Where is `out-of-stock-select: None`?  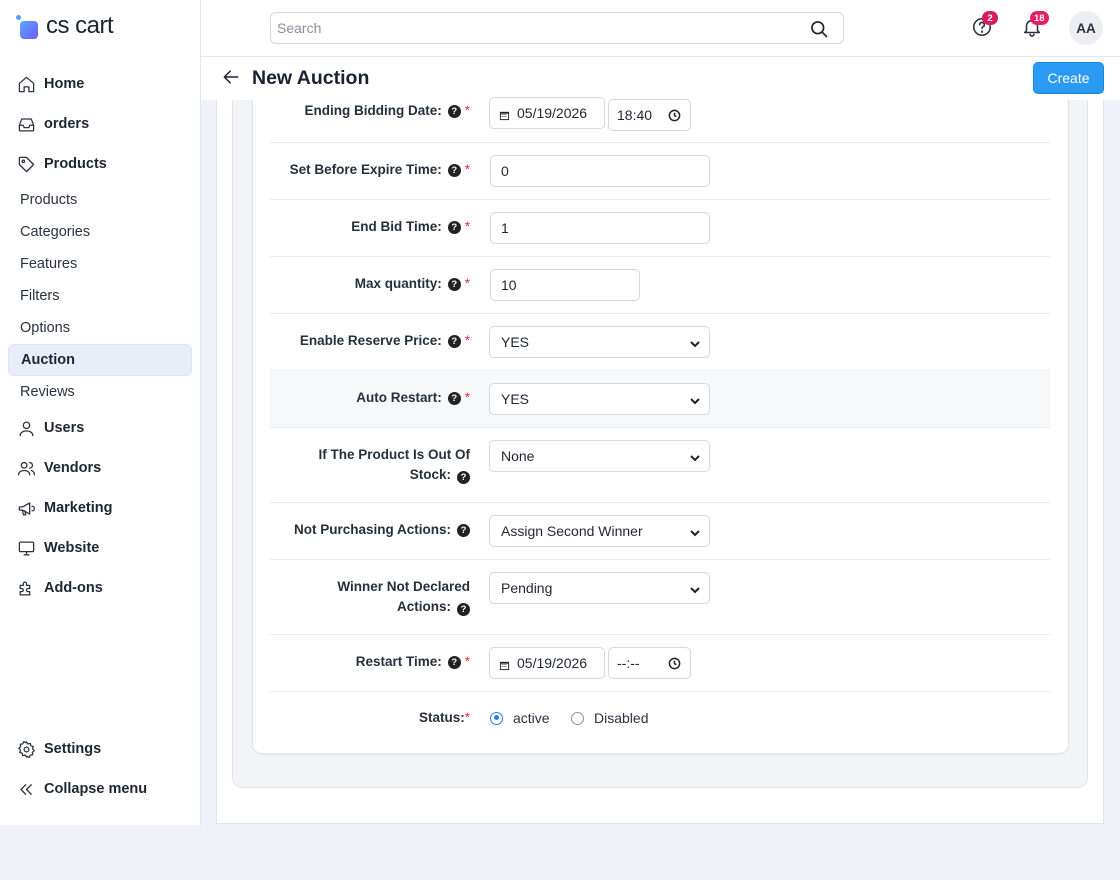
out-of-stock-select: None is located at coordinates (599, 456).